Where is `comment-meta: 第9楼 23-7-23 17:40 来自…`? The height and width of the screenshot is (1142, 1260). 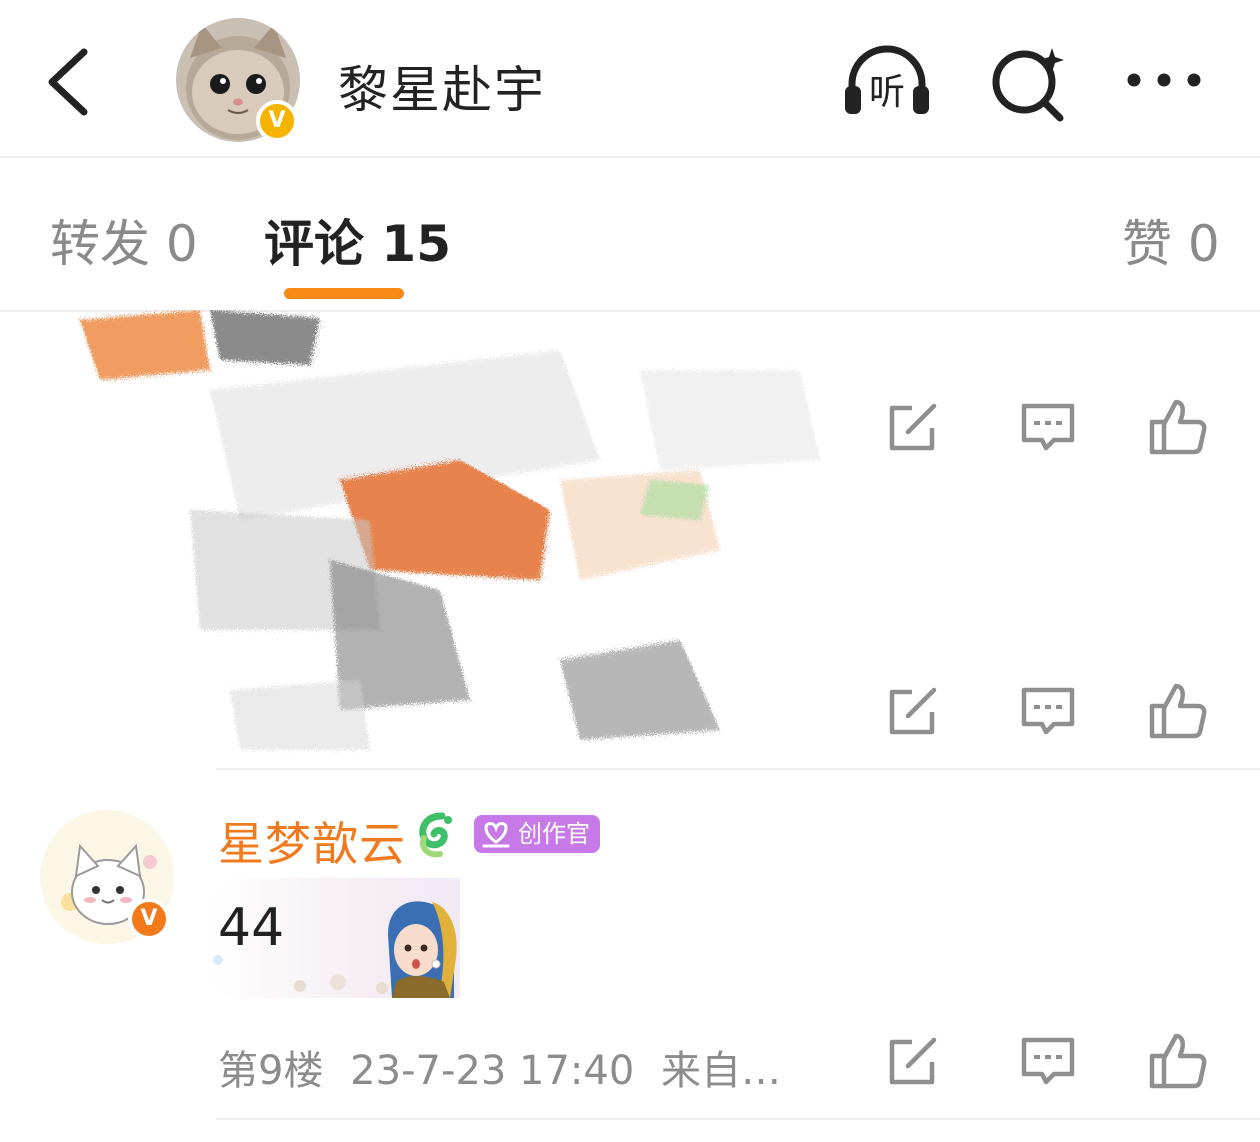
comment-meta: 第9楼 23-7-23 17:40 来自… is located at coordinates (506, 1067).